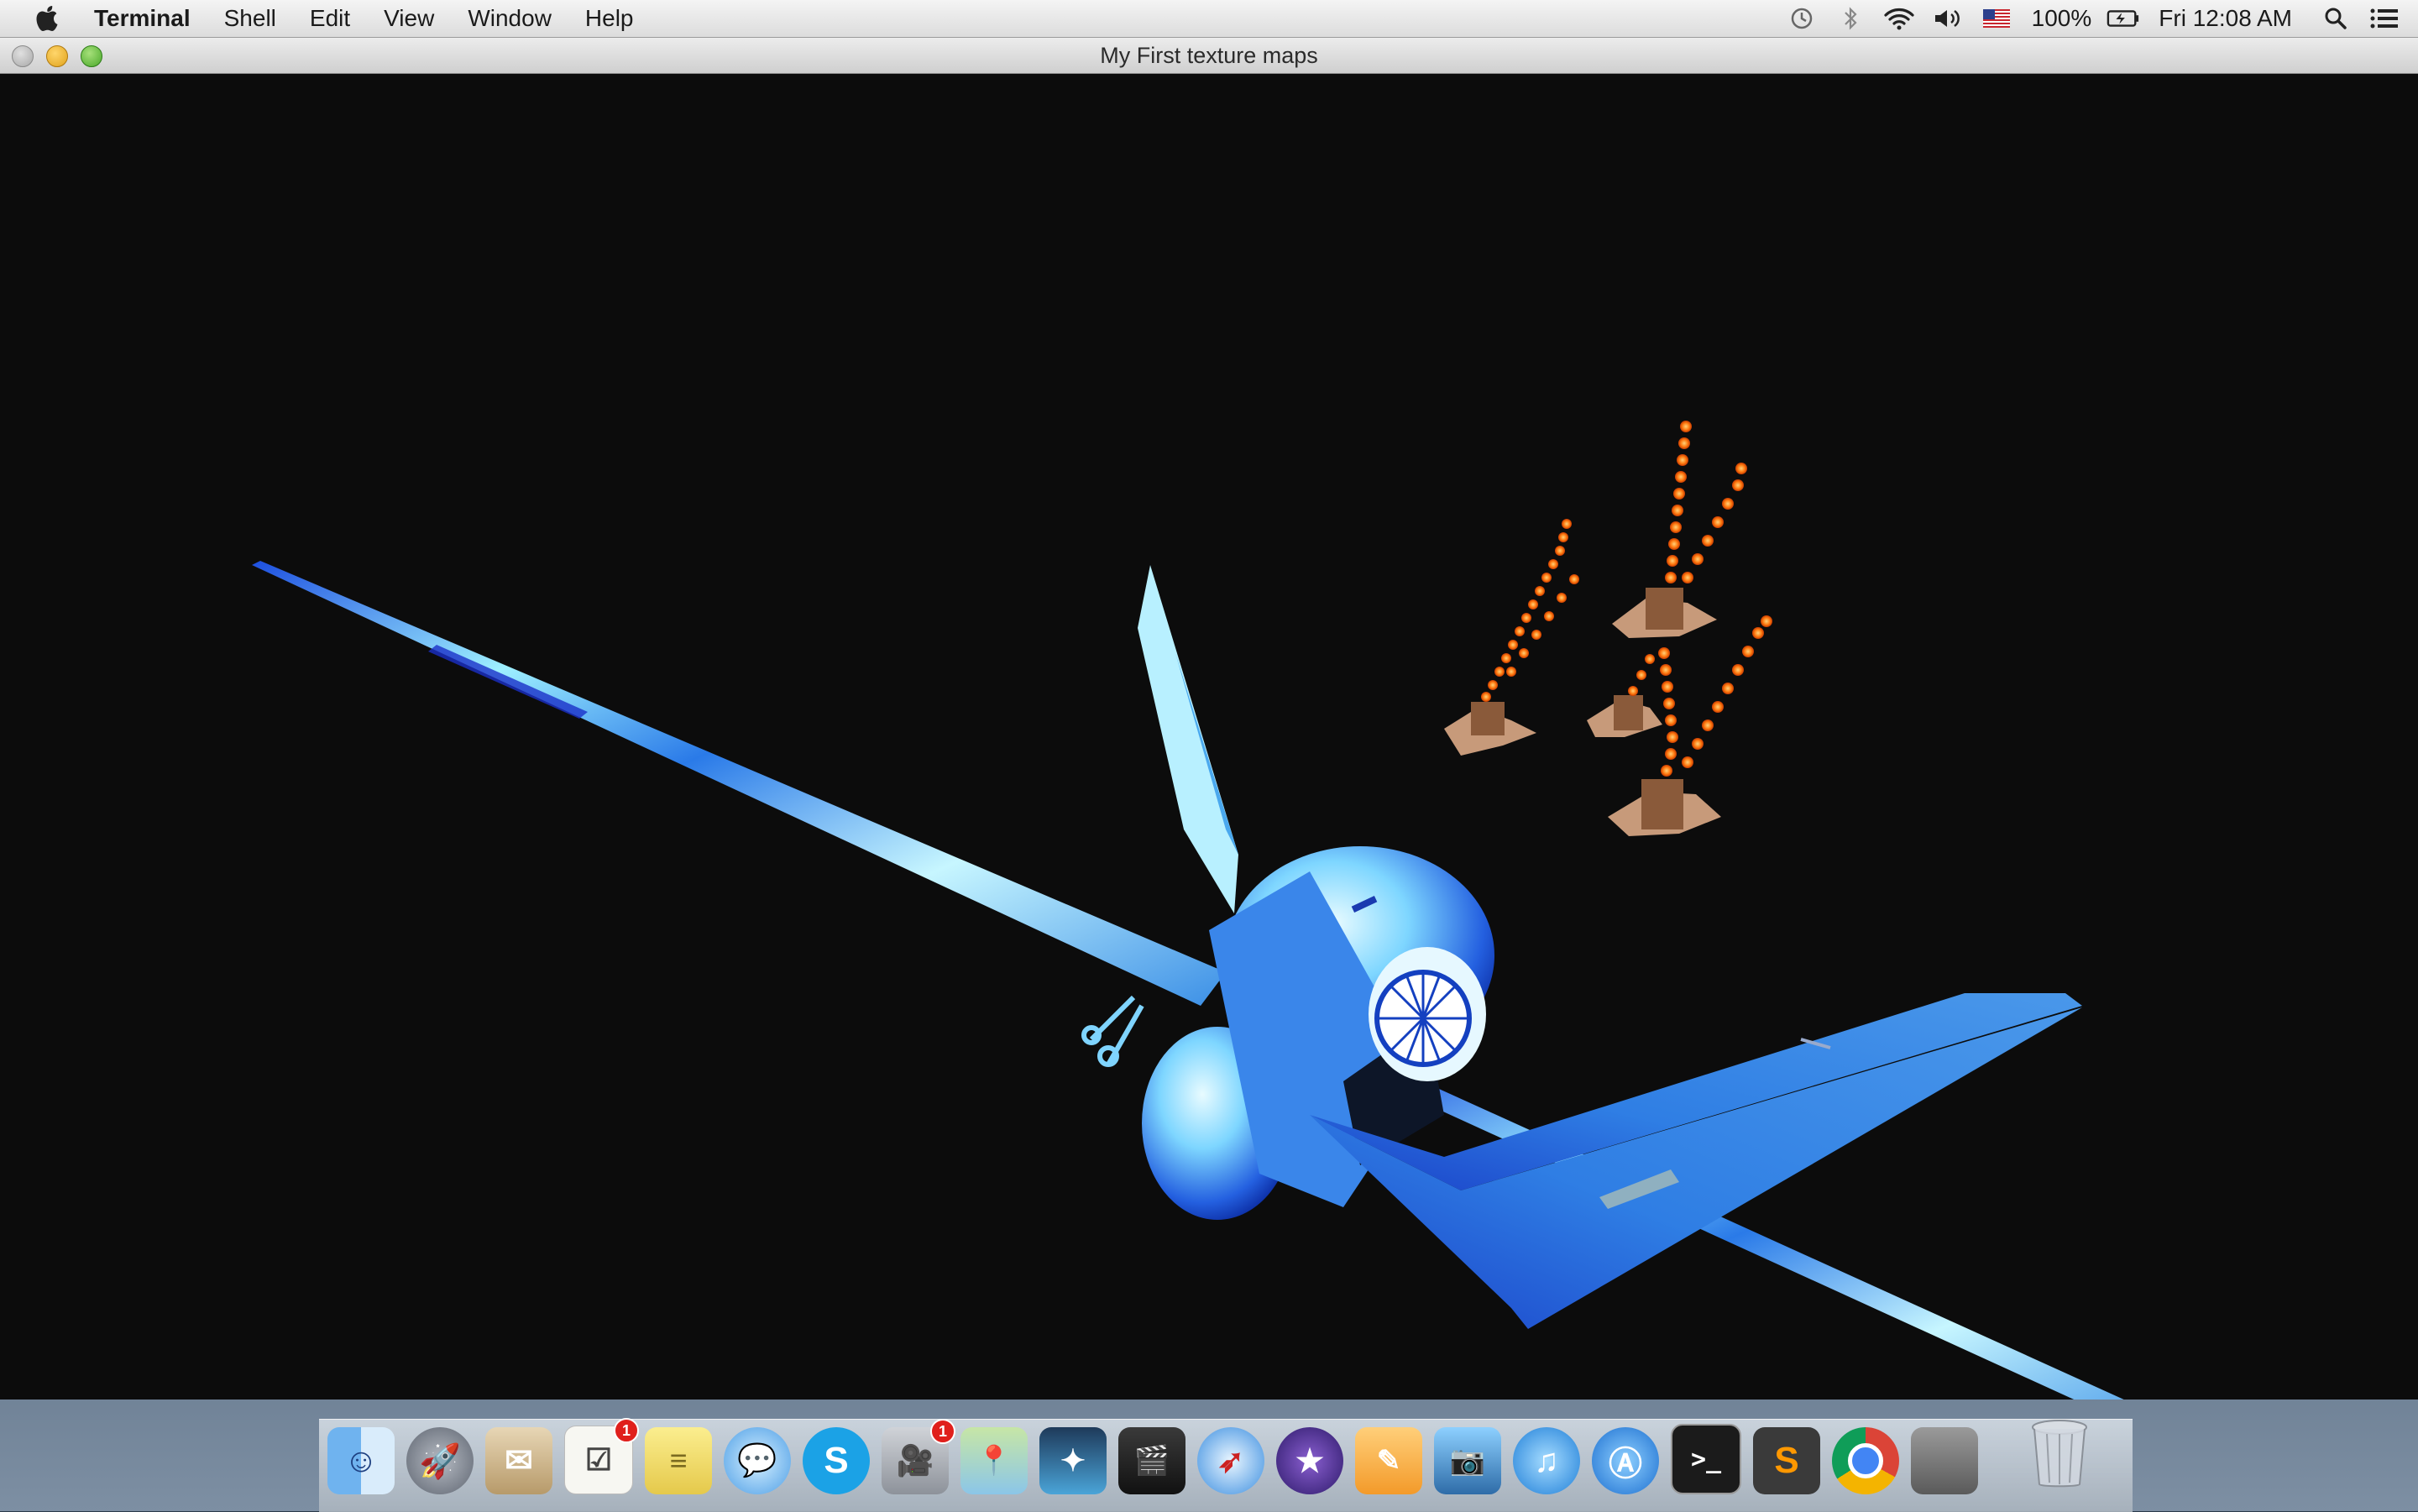  I want to click on maps-icon: 📍, so click(994, 1460).